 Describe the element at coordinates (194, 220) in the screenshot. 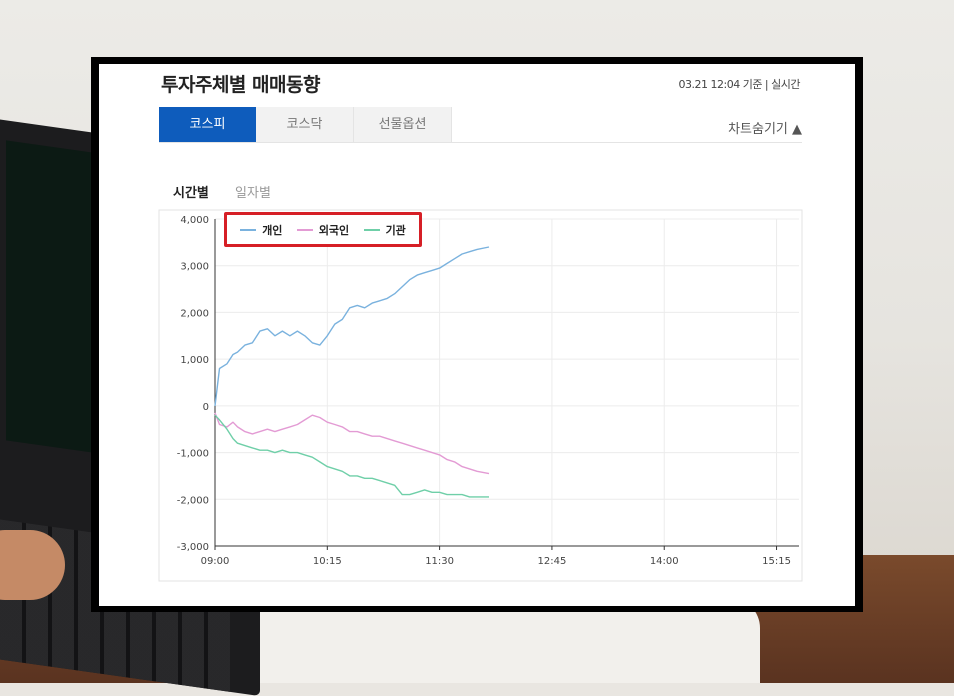

I see `y-tick-label: 4,000` at that location.